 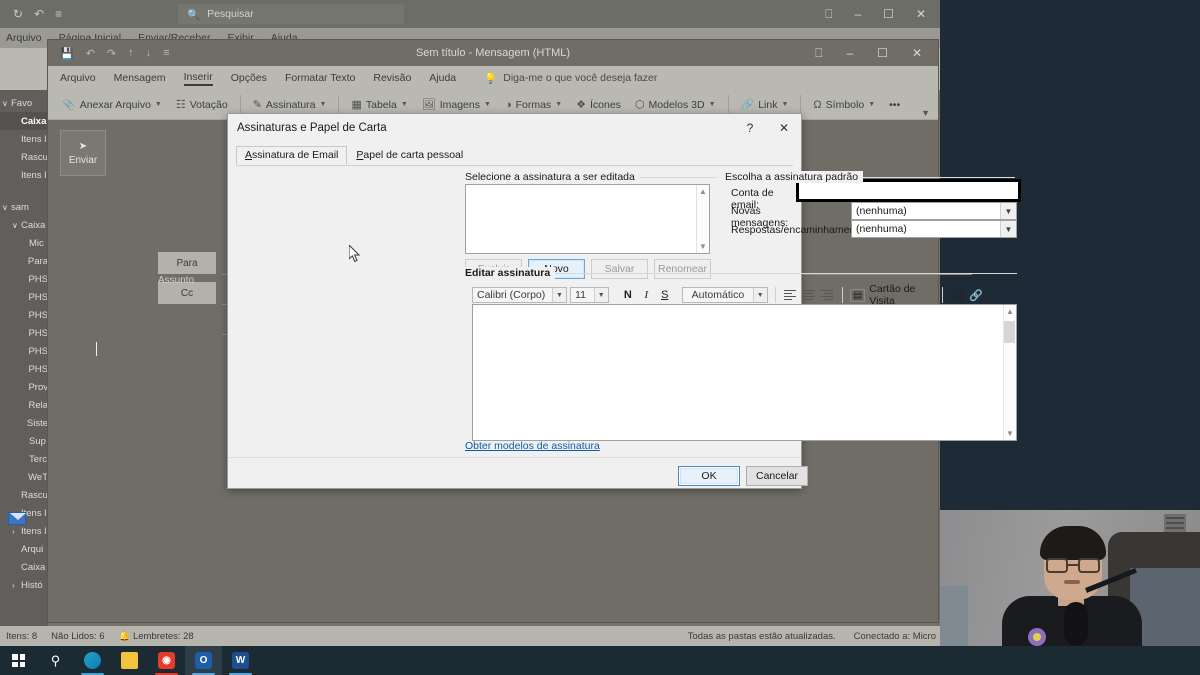 What do you see at coordinates (664, 295) in the screenshot?
I see `underline-button: S` at bounding box center [664, 295].